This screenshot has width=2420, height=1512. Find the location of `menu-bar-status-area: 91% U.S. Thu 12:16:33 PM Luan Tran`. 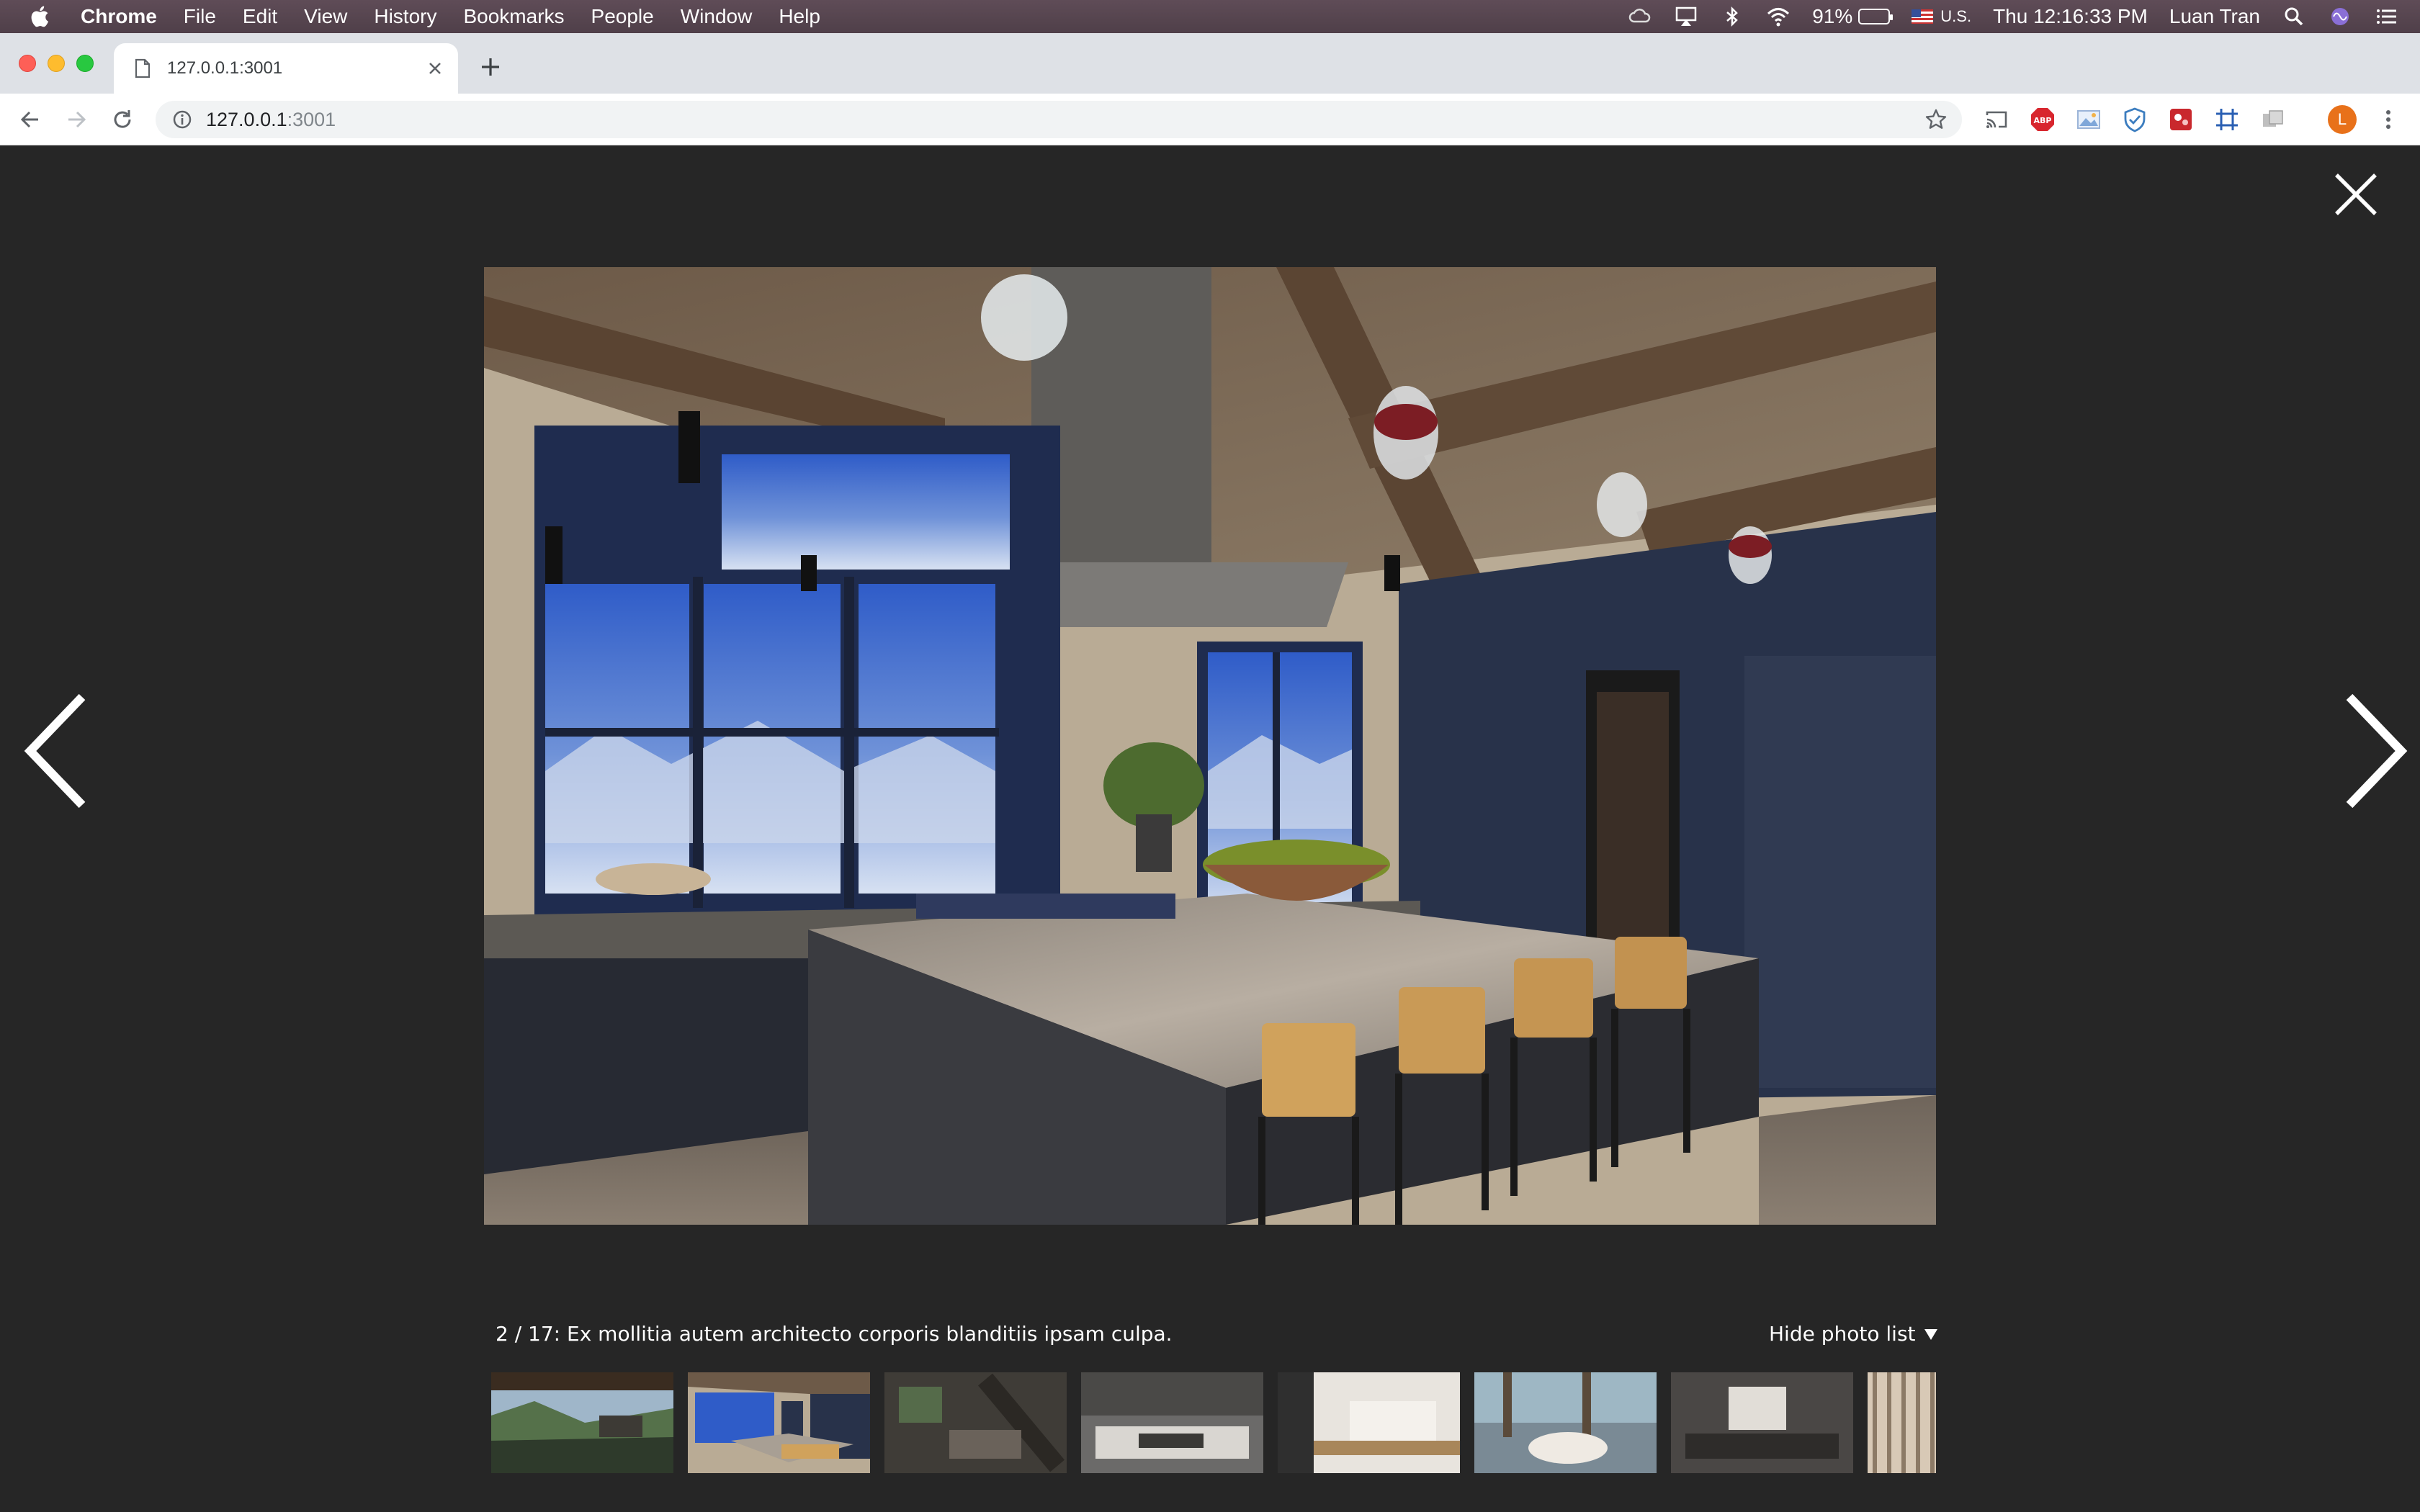

menu-bar-status-area: 91% U.S. Thu 12:16:33 PM Luan Tran is located at coordinates (2013, 16).